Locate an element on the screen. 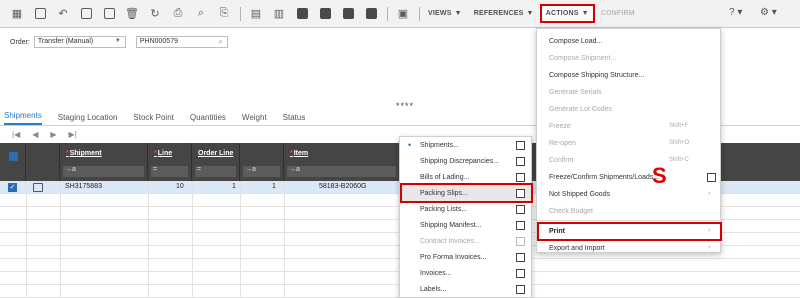 The width and height of the screenshot is (800, 298). select-all-icon is located at coordinates (13, 156).